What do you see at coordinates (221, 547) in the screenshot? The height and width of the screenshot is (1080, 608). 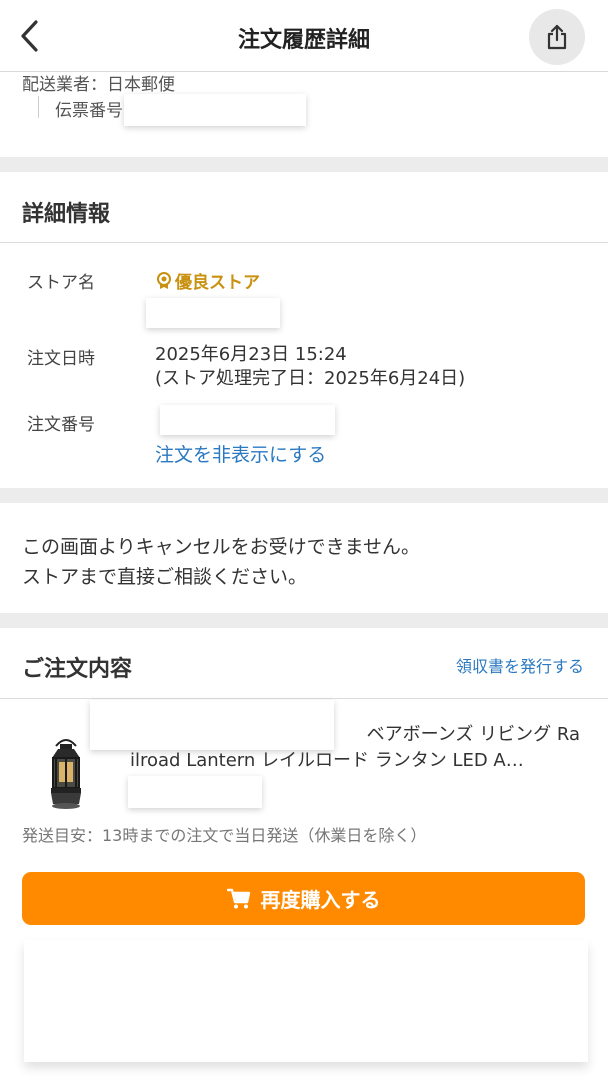 I see `notice-line: この画面よりキャンセルをお受けできません。` at bounding box center [221, 547].